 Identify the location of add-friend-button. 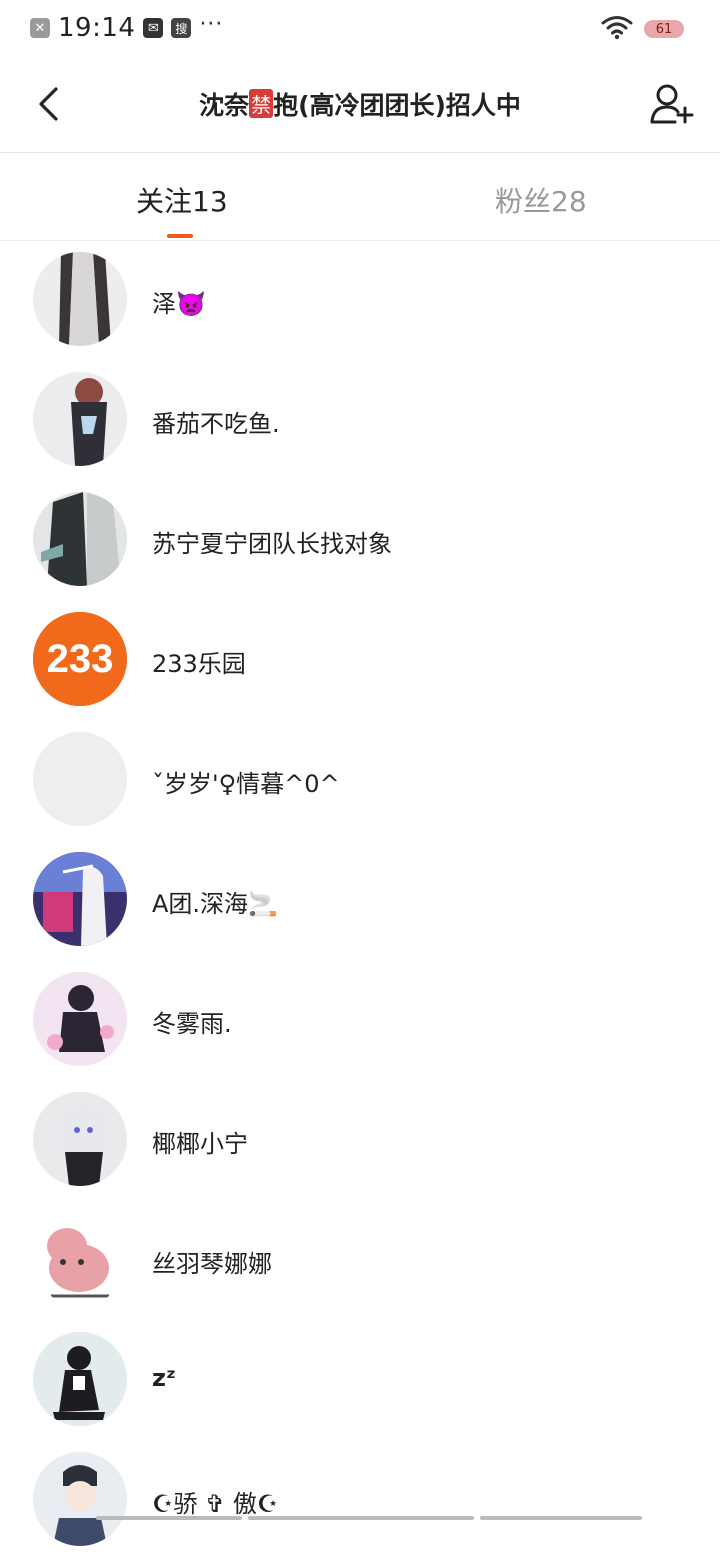
(672, 104).